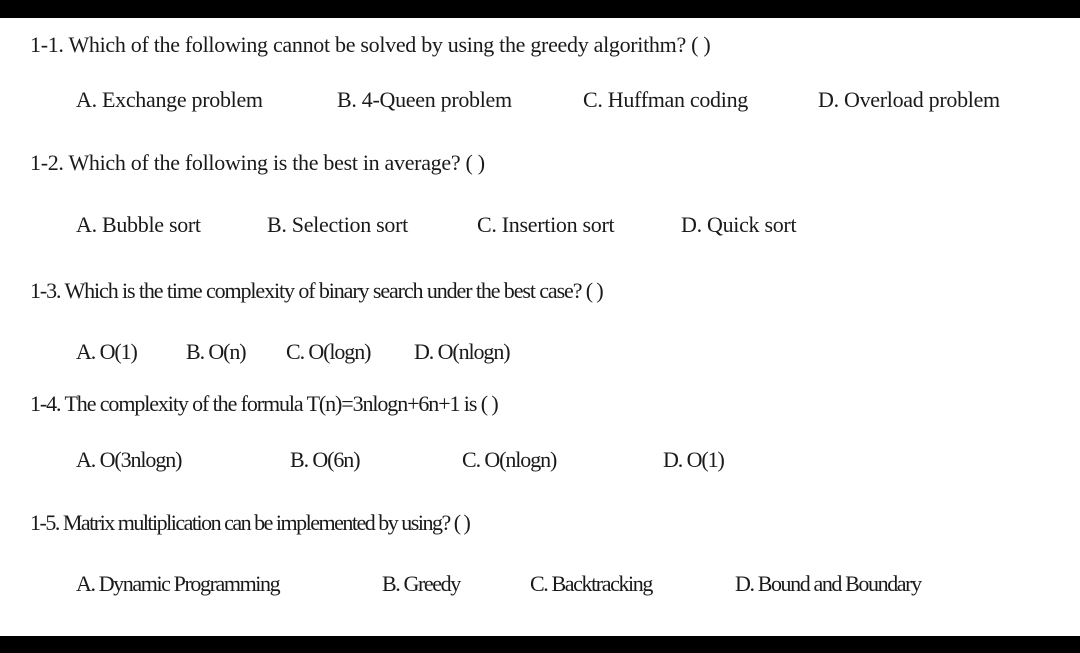 The image size is (1080, 653). I want to click on top-black-bar, so click(540, 9).